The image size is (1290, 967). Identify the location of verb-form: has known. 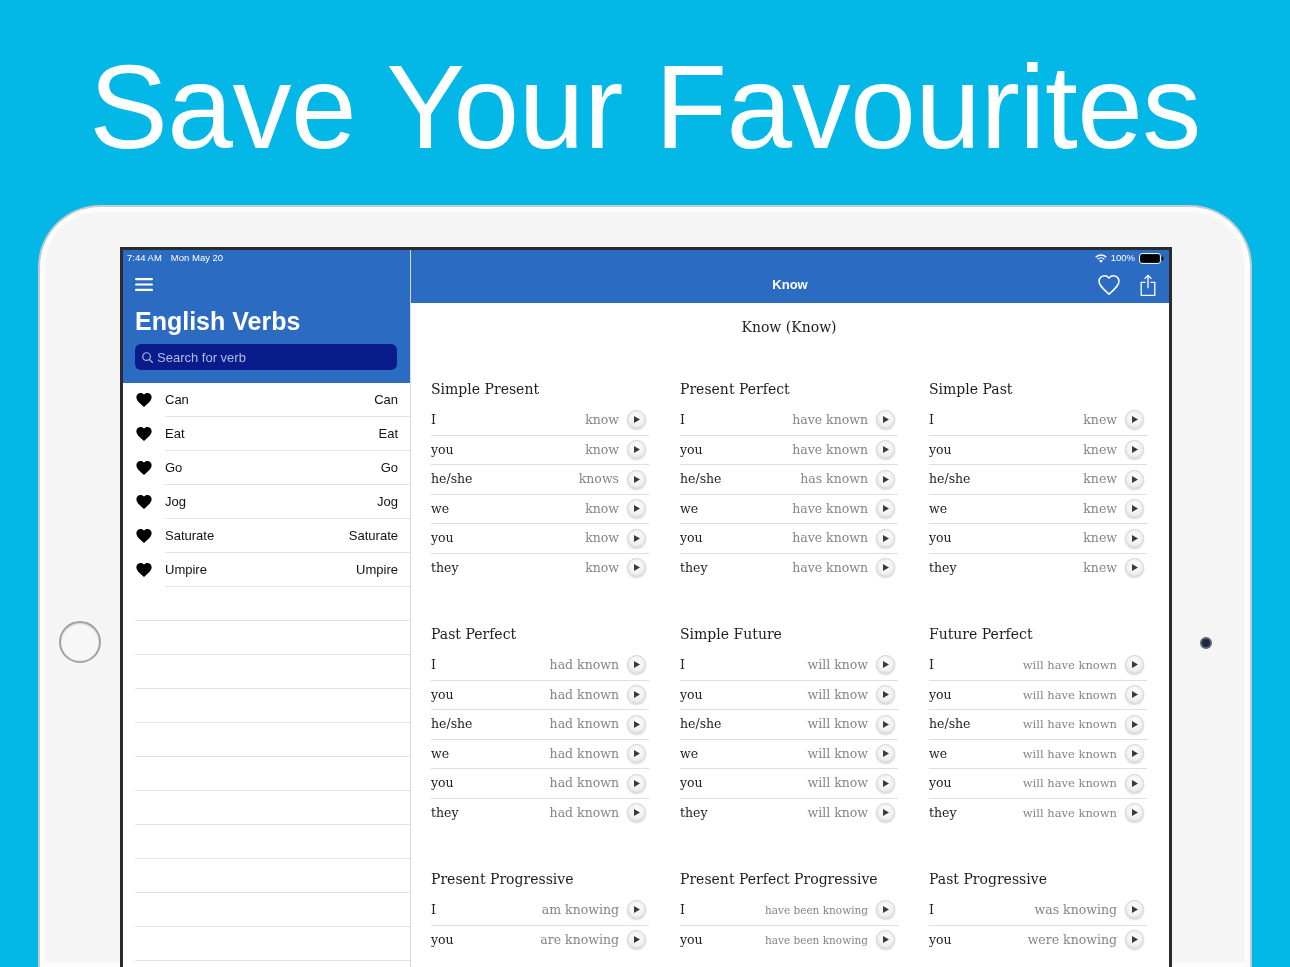
(834, 479).